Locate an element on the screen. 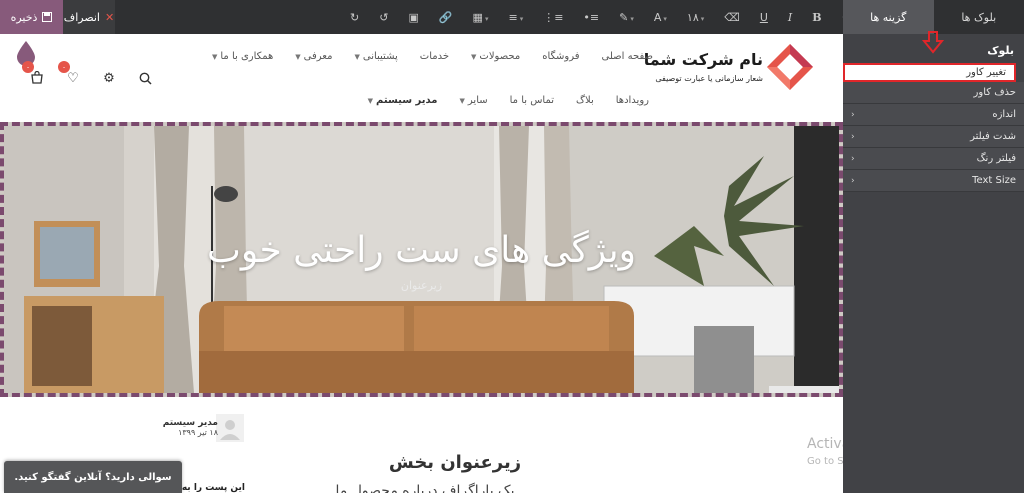 This screenshot has height=493, width=1024. section-text: یک پاراگراف درباره محصول ما is located at coordinates (425, 487).